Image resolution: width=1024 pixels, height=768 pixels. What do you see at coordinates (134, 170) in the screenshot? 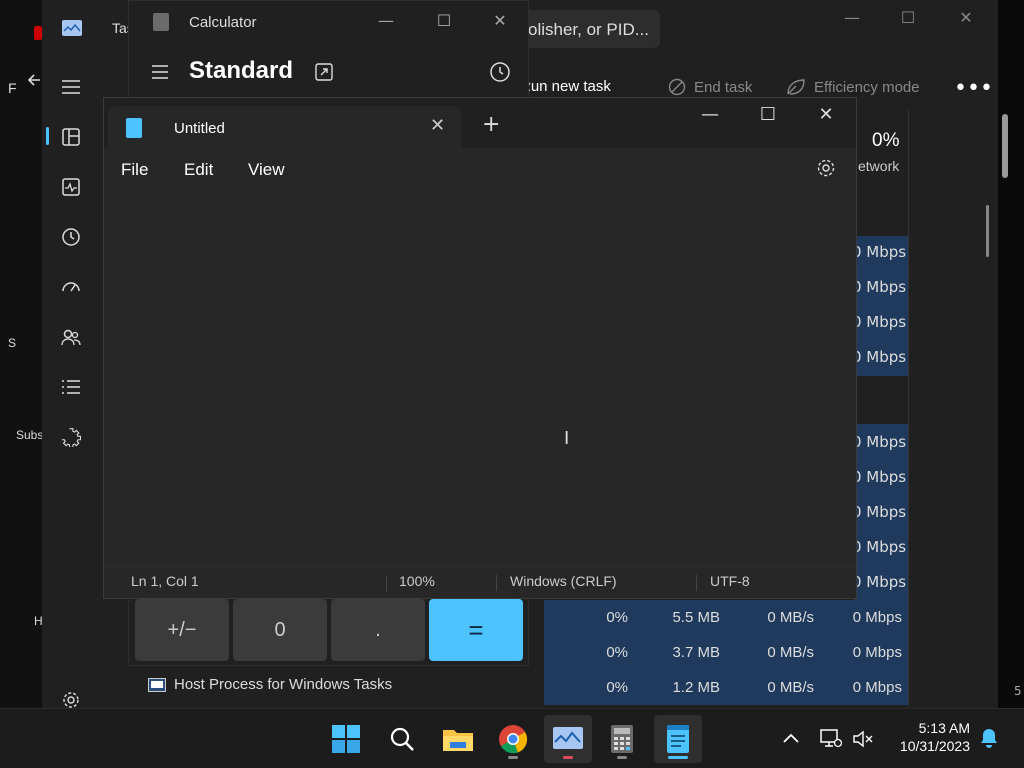
I see `menu-file: File` at bounding box center [134, 170].